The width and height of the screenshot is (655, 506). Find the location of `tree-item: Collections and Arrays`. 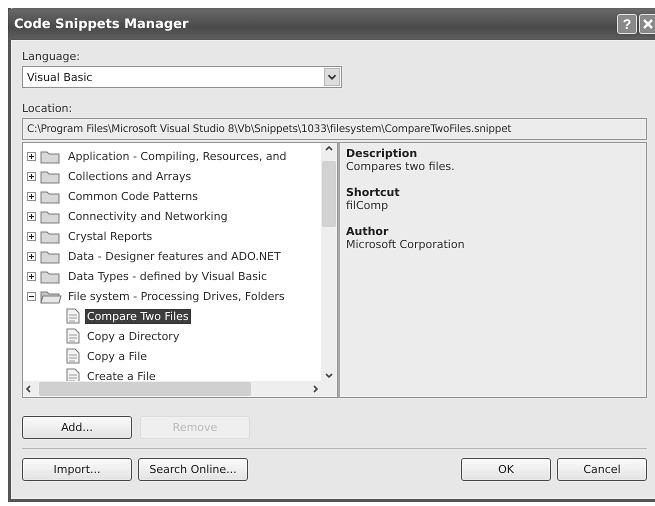

tree-item: Collections and Arrays is located at coordinates (130, 176).